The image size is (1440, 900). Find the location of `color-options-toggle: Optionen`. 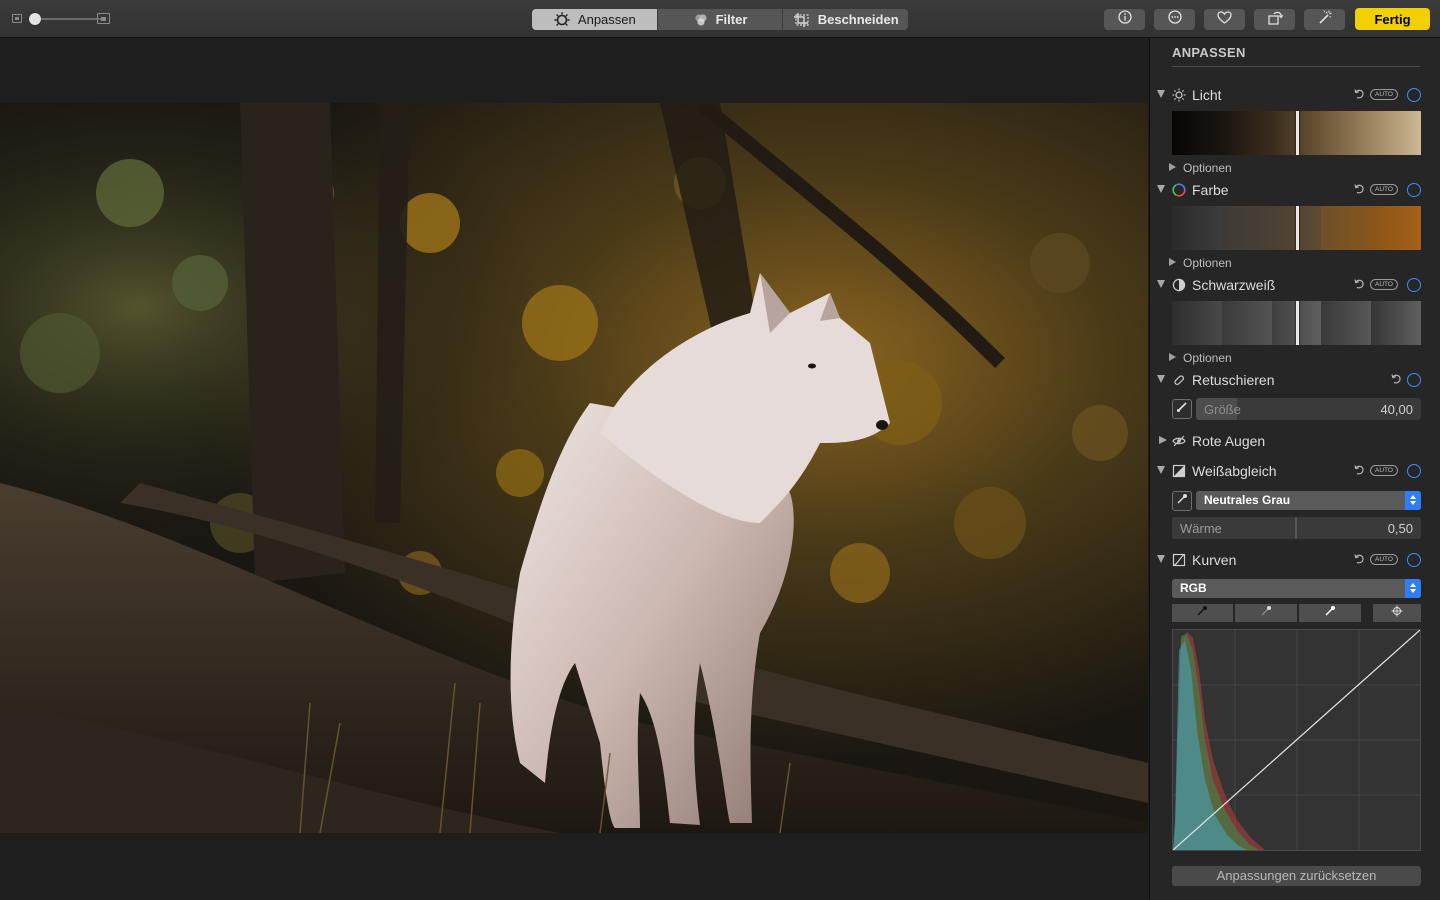

color-options-toggle: Optionen is located at coordinates (1250, 263).